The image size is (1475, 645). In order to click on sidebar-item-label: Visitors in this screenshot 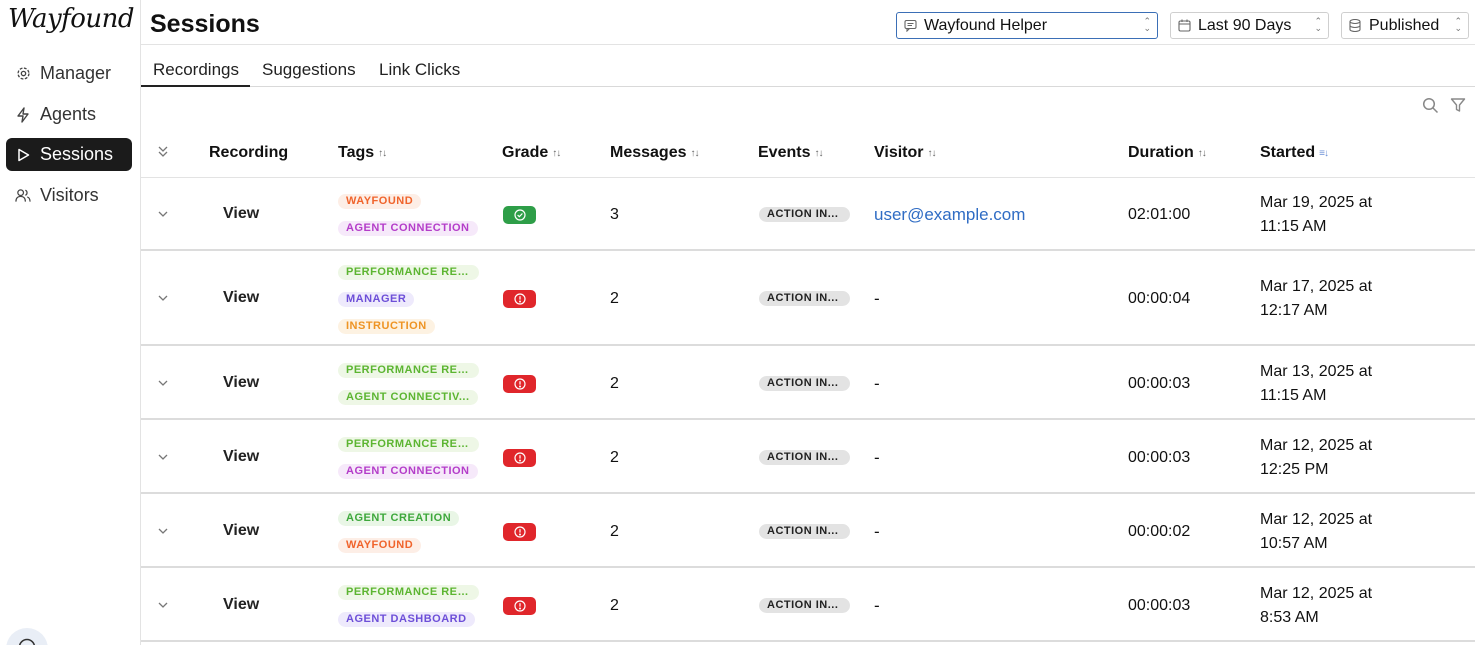, I will do `click(69, 195)`.